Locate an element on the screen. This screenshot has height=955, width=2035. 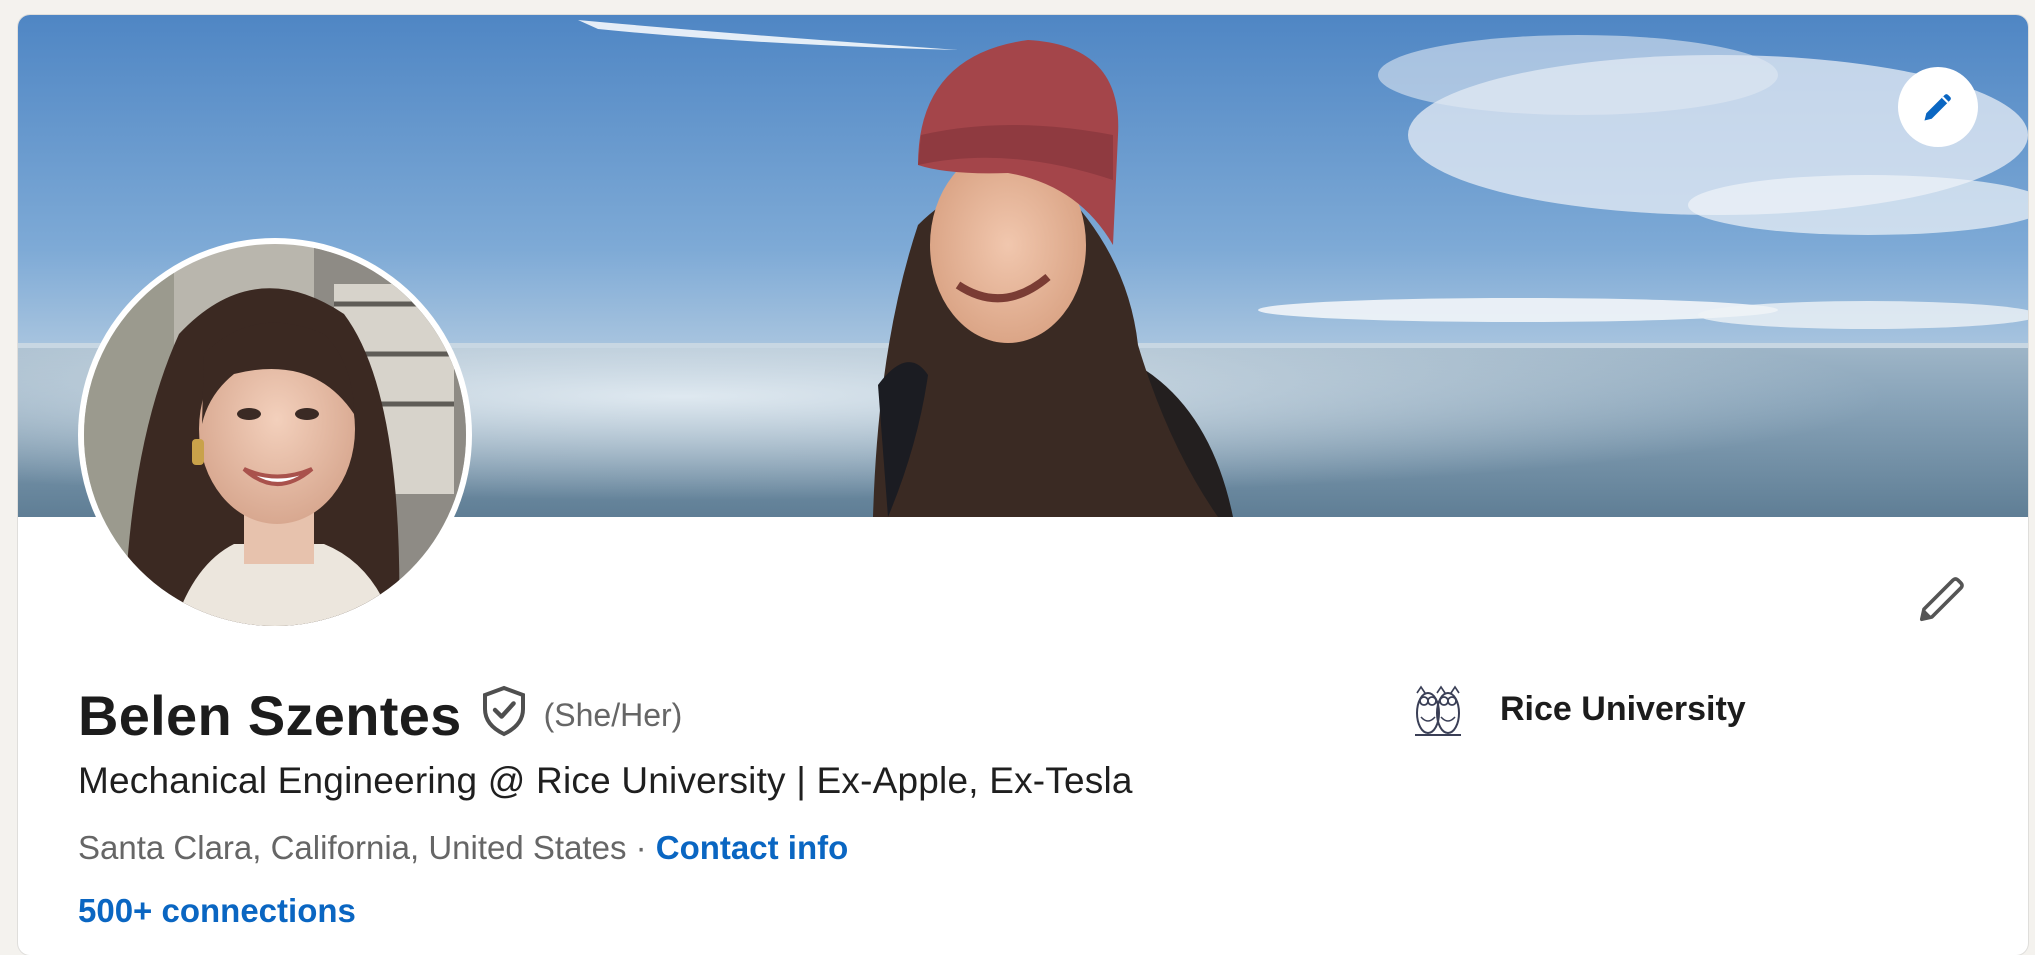
profile-photo-image is located at coordinates (275, 435).